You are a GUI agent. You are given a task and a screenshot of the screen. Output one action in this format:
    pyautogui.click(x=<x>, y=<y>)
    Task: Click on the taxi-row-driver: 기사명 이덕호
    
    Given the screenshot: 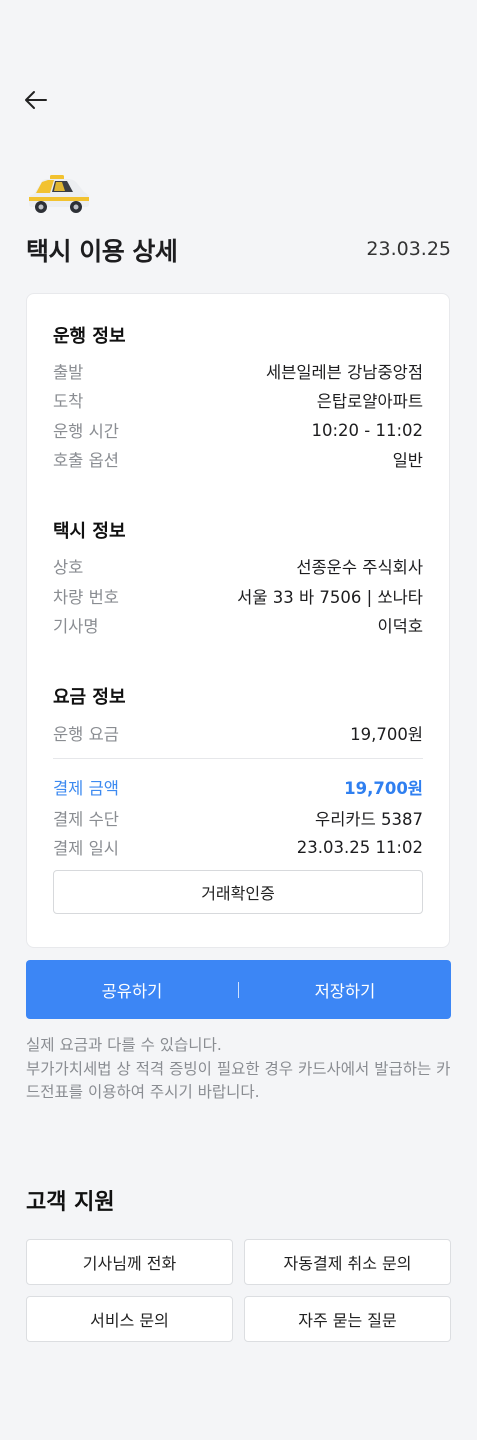 What is the action you would take?
    pyautogui.click(x=238, y=625)
    